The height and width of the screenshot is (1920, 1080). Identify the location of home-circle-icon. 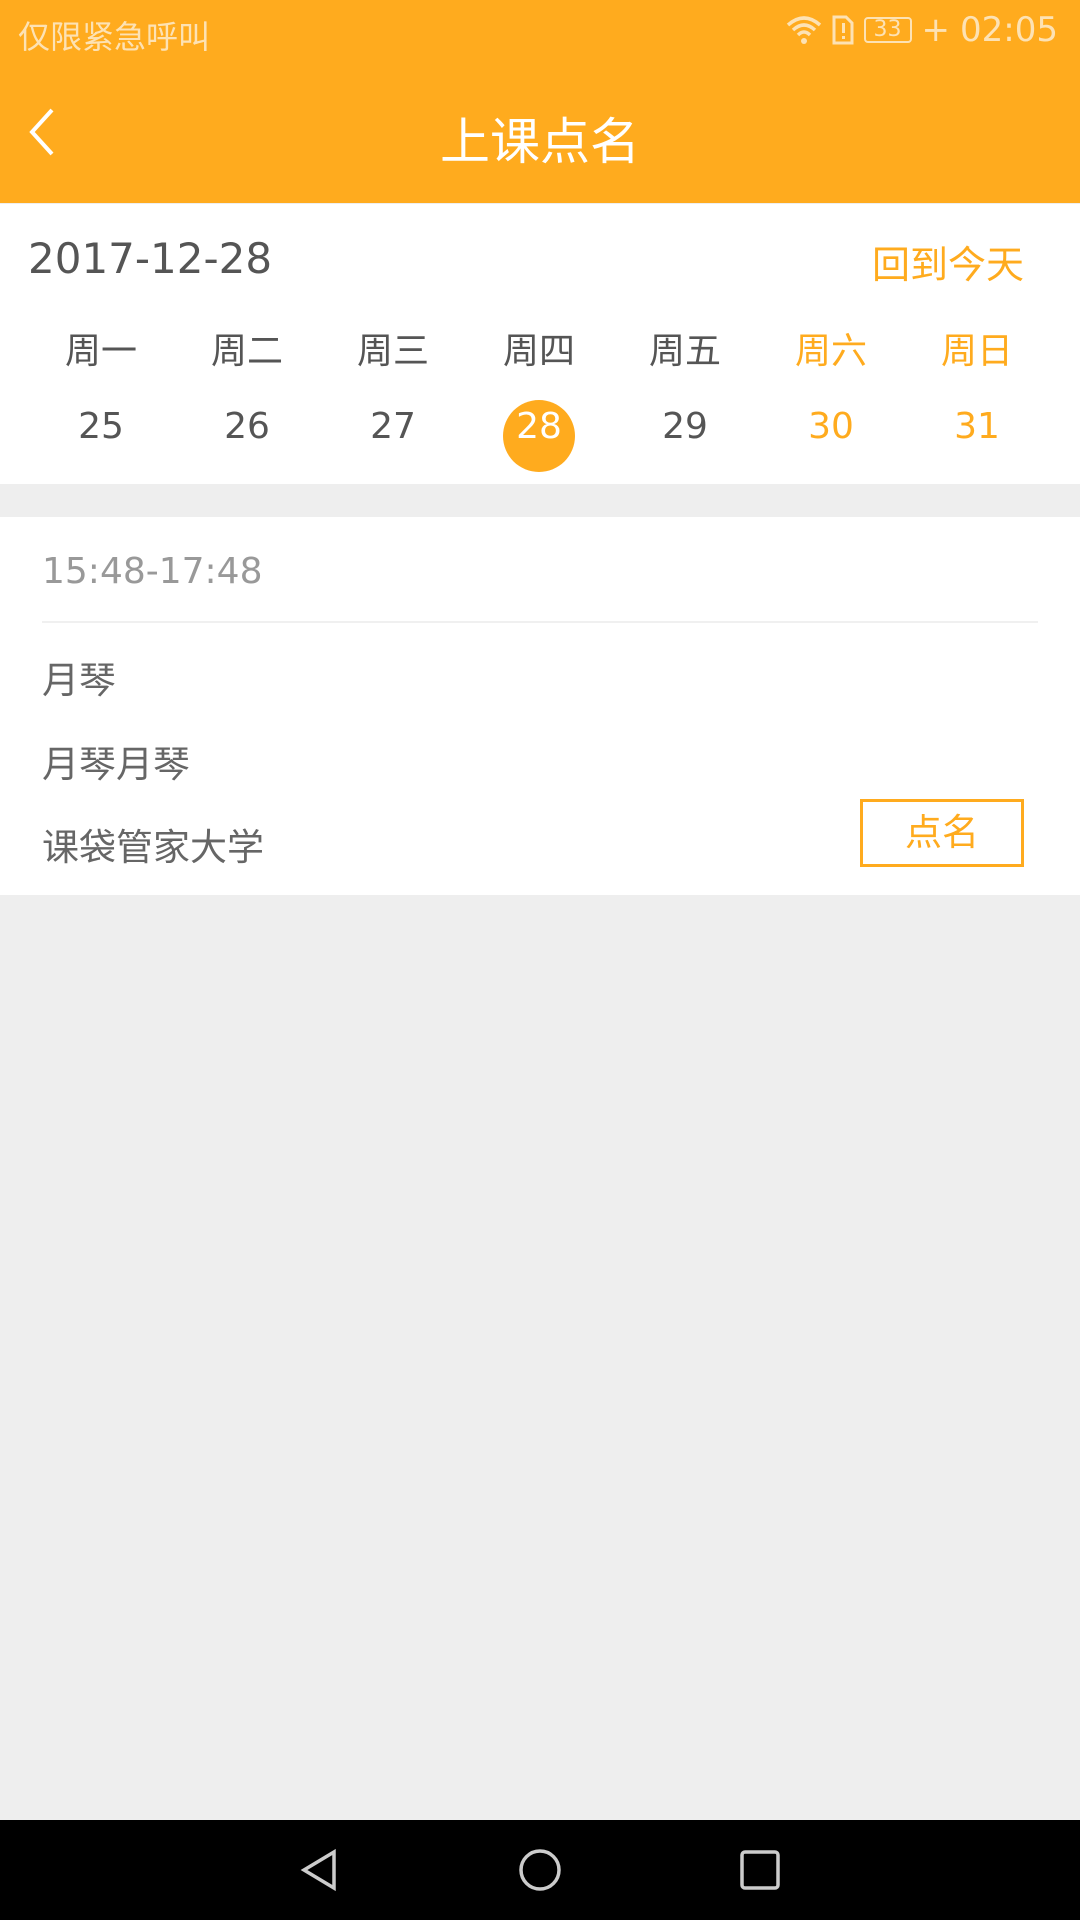
(540, 1870).